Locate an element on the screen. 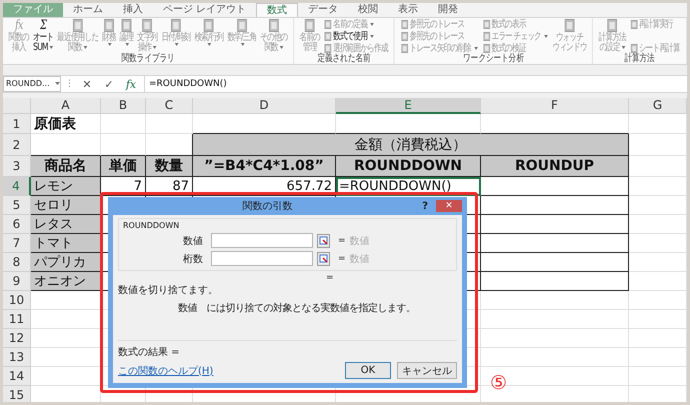 The height and width of the screenshot is (405, 690). close-button: ✕ is located at coordinates (449, 206).